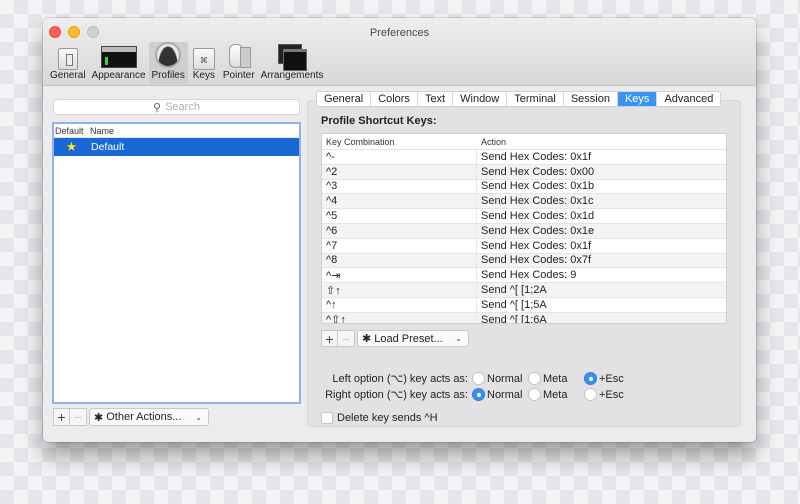  Describe the element at coordinates (168, 75) in the screenshot. I see `toolbar-profiles-label: Profiles` at that location.